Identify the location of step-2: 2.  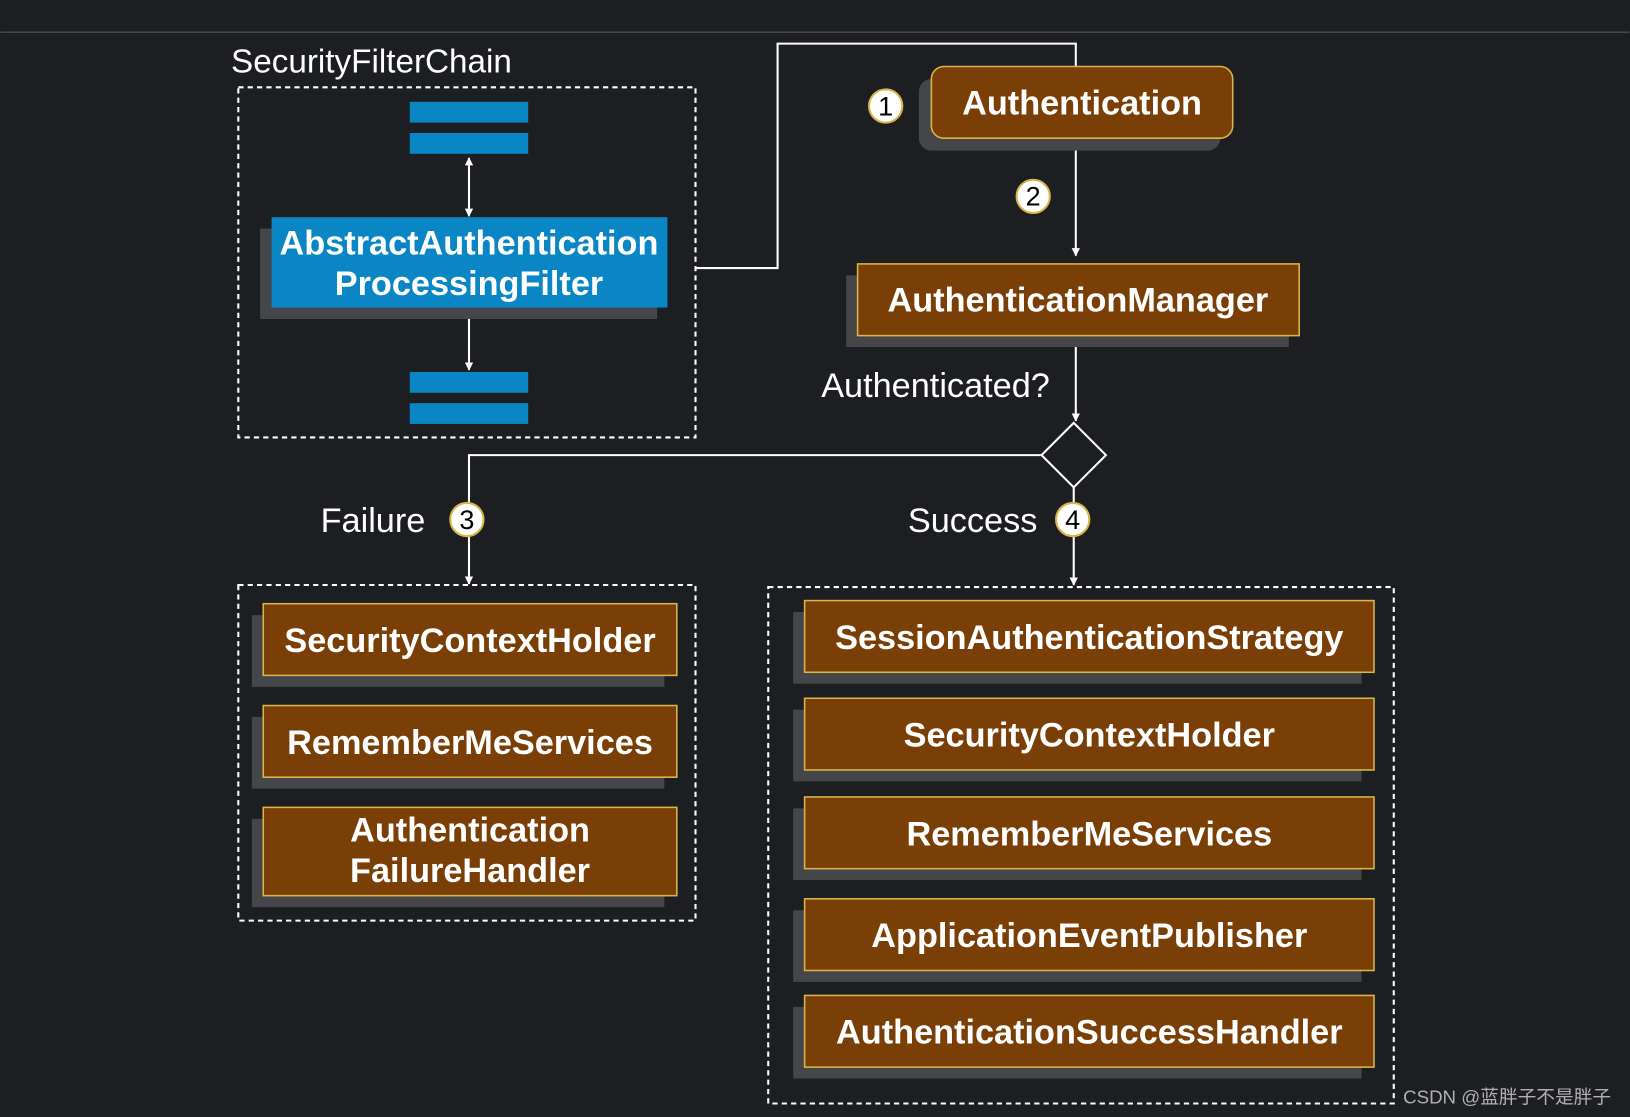
(1033, 196).